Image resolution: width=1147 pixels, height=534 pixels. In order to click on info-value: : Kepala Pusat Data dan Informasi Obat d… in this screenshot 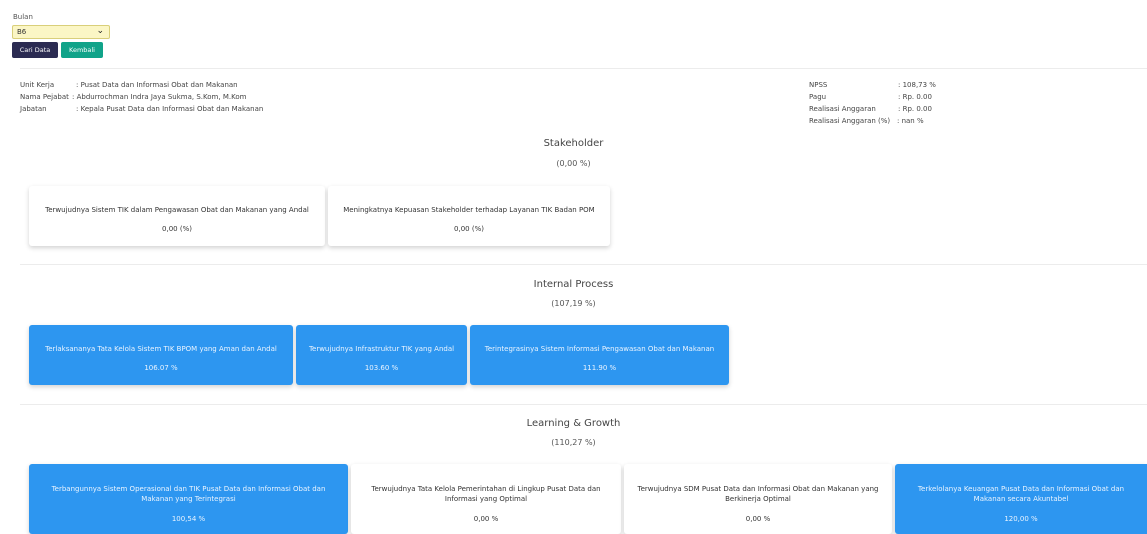, I will do `click(170, 109)`.